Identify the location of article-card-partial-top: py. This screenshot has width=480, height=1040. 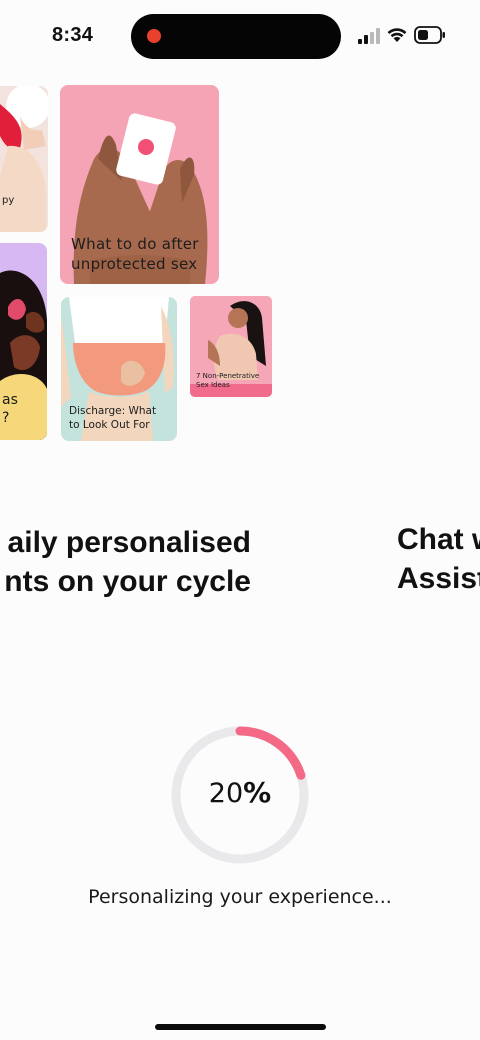
(24, 159).